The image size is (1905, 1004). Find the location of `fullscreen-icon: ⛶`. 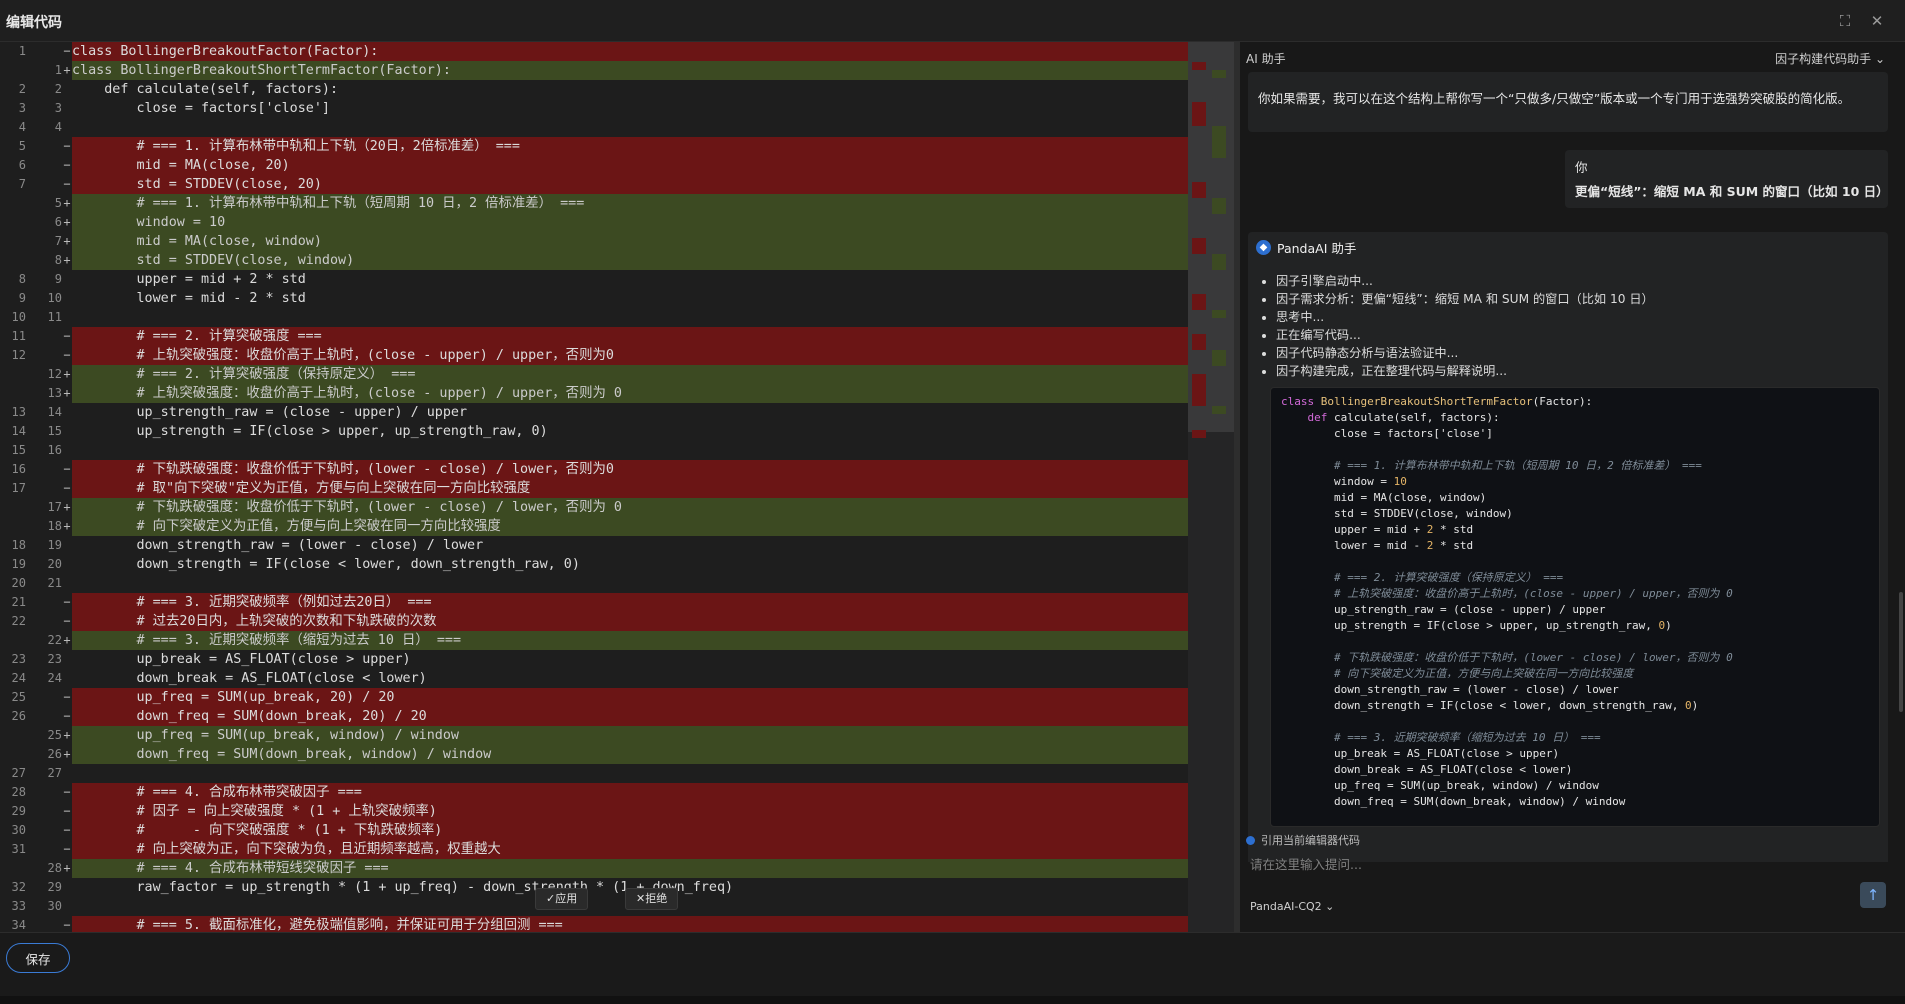

fullscreen-icon: ⛶ is located at coordinates (1845, 21).